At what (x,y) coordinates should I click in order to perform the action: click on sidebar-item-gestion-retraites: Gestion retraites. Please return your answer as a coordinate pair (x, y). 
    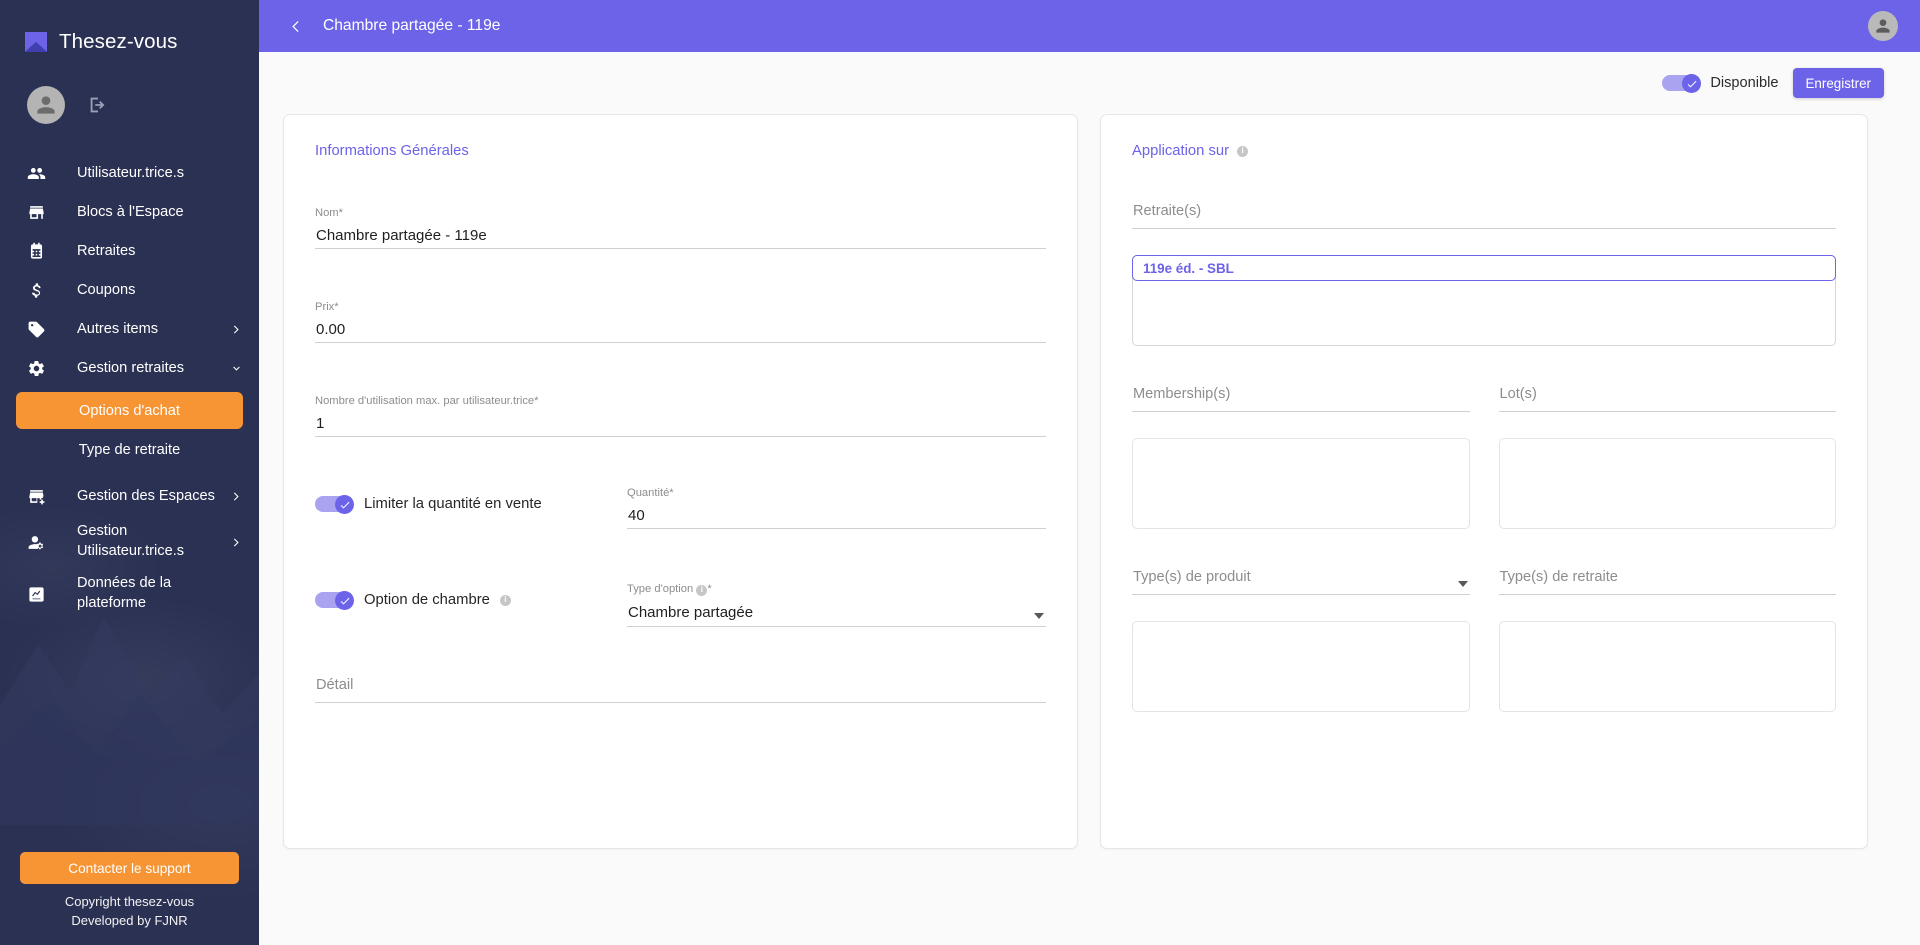
    Looking at the image, I should click on (129, 368).